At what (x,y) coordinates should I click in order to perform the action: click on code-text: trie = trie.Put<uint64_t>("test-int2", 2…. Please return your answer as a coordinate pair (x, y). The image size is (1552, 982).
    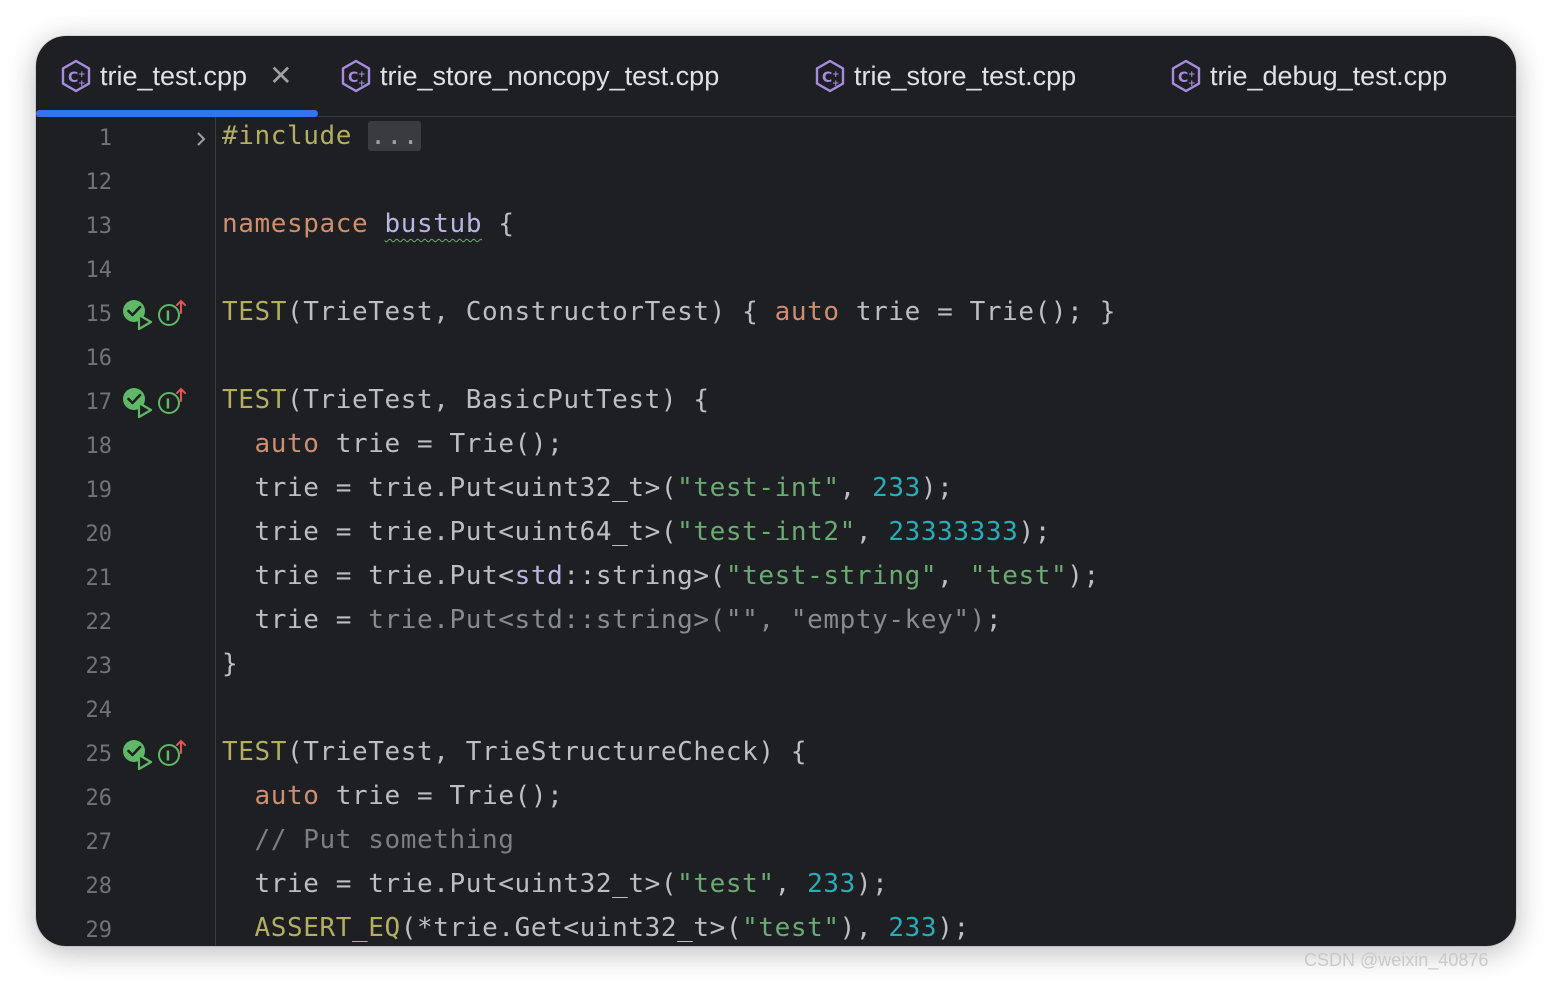
    Looking at the image, I should click on (636, 532).